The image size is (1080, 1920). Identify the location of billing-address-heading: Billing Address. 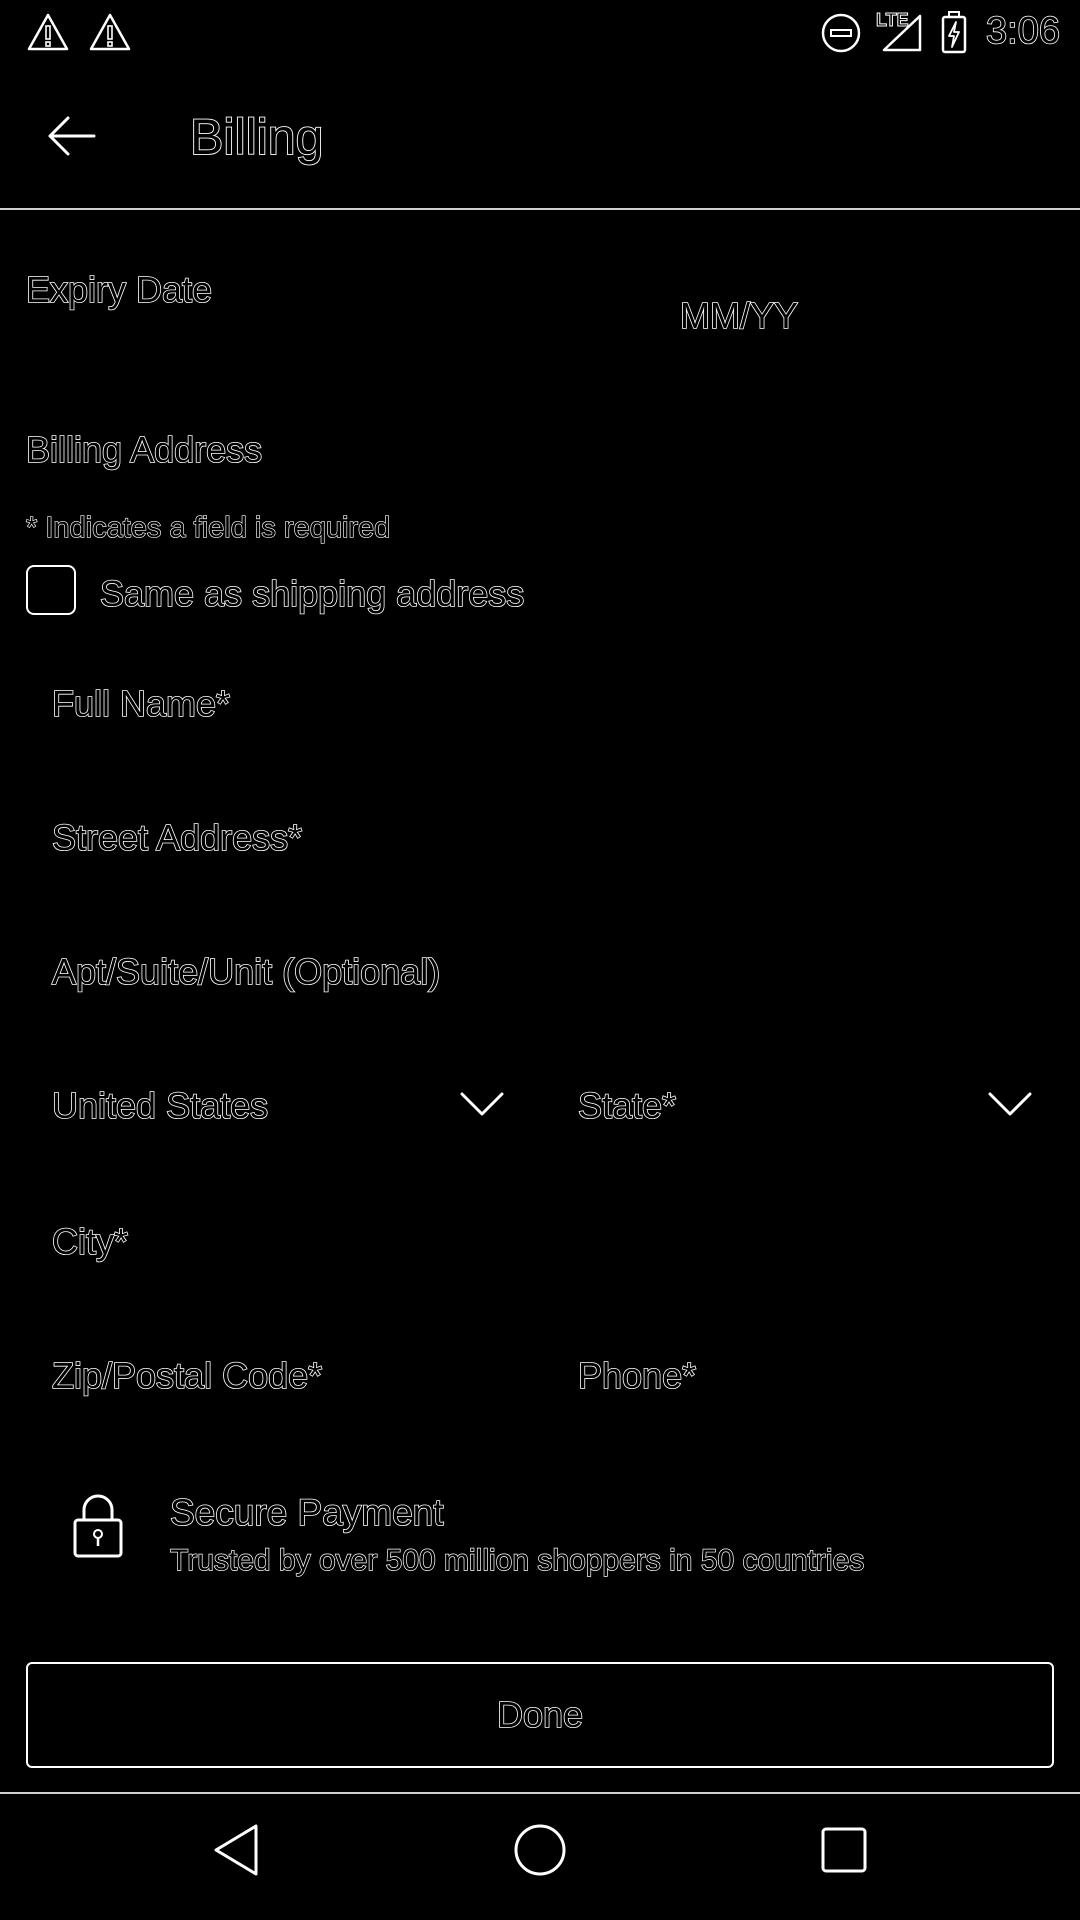
(144, 449).